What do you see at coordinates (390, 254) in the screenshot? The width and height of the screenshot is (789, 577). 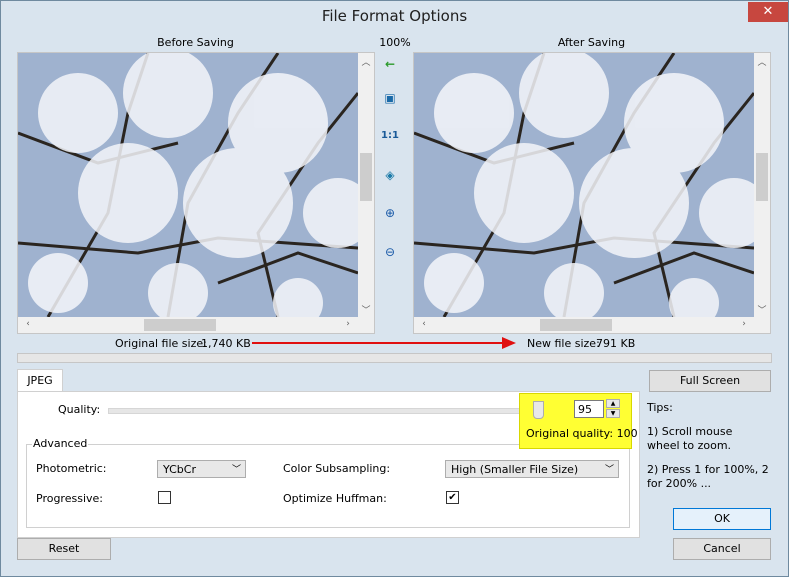 I see `zoom-out-icon: ⊖` at bounding box center [390, 254].